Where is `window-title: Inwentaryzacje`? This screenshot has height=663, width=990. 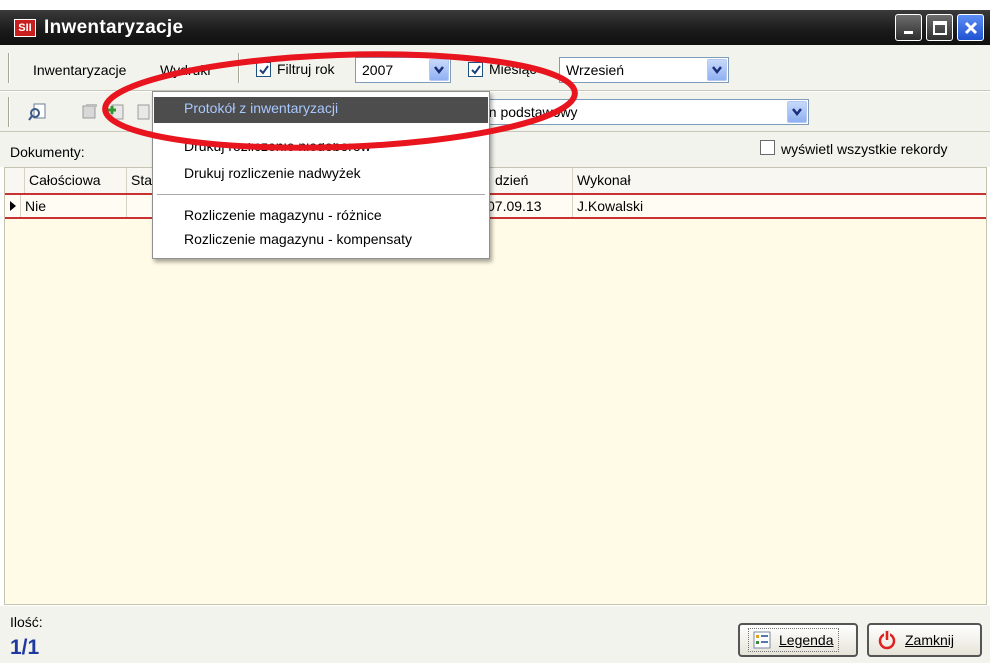
window-title: Inwentaryzacje is located at coordinates (114, 27).